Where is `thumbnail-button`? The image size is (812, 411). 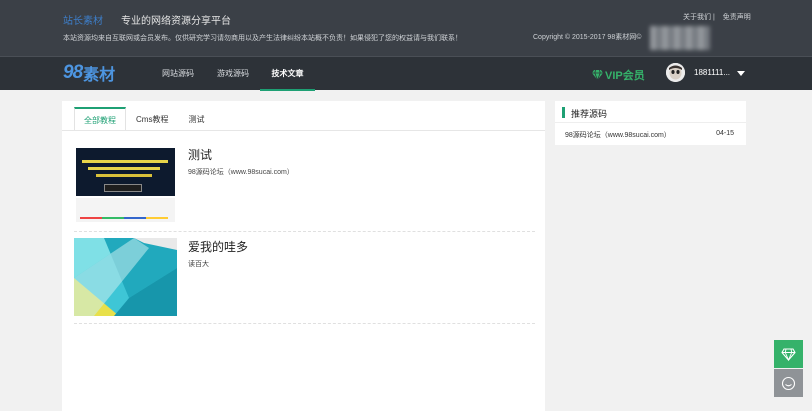 thumbnail-button is located at coordinates (123, 188).